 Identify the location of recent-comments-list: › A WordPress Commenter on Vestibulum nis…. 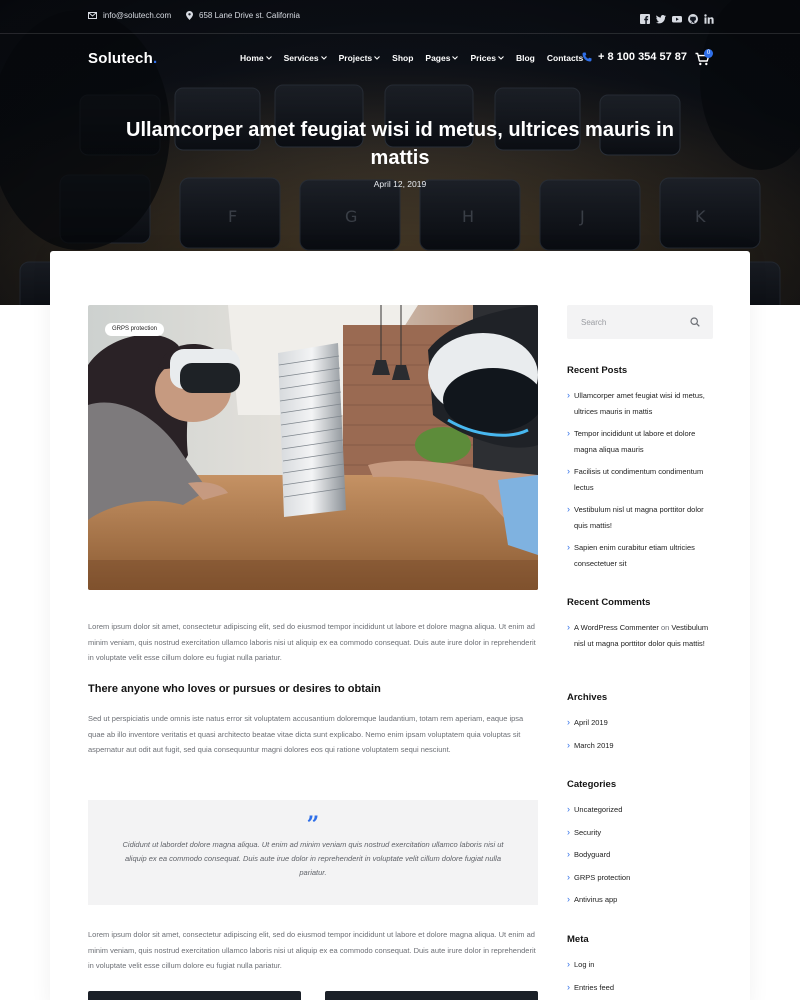
(642, 635).